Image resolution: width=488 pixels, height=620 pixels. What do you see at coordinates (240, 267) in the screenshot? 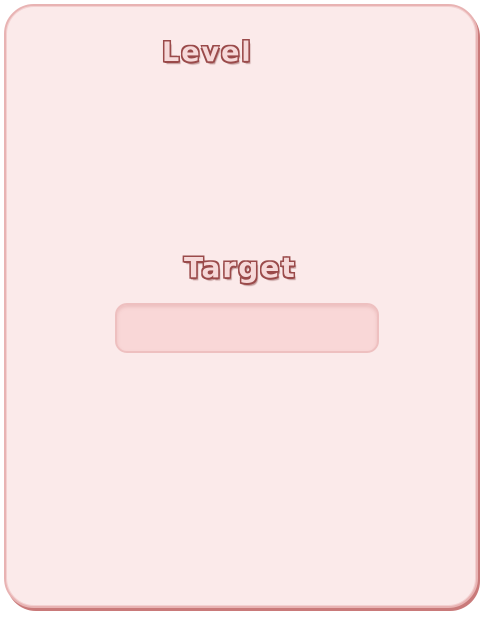
I see `target-title: Target` at bounding box center [240, 267].